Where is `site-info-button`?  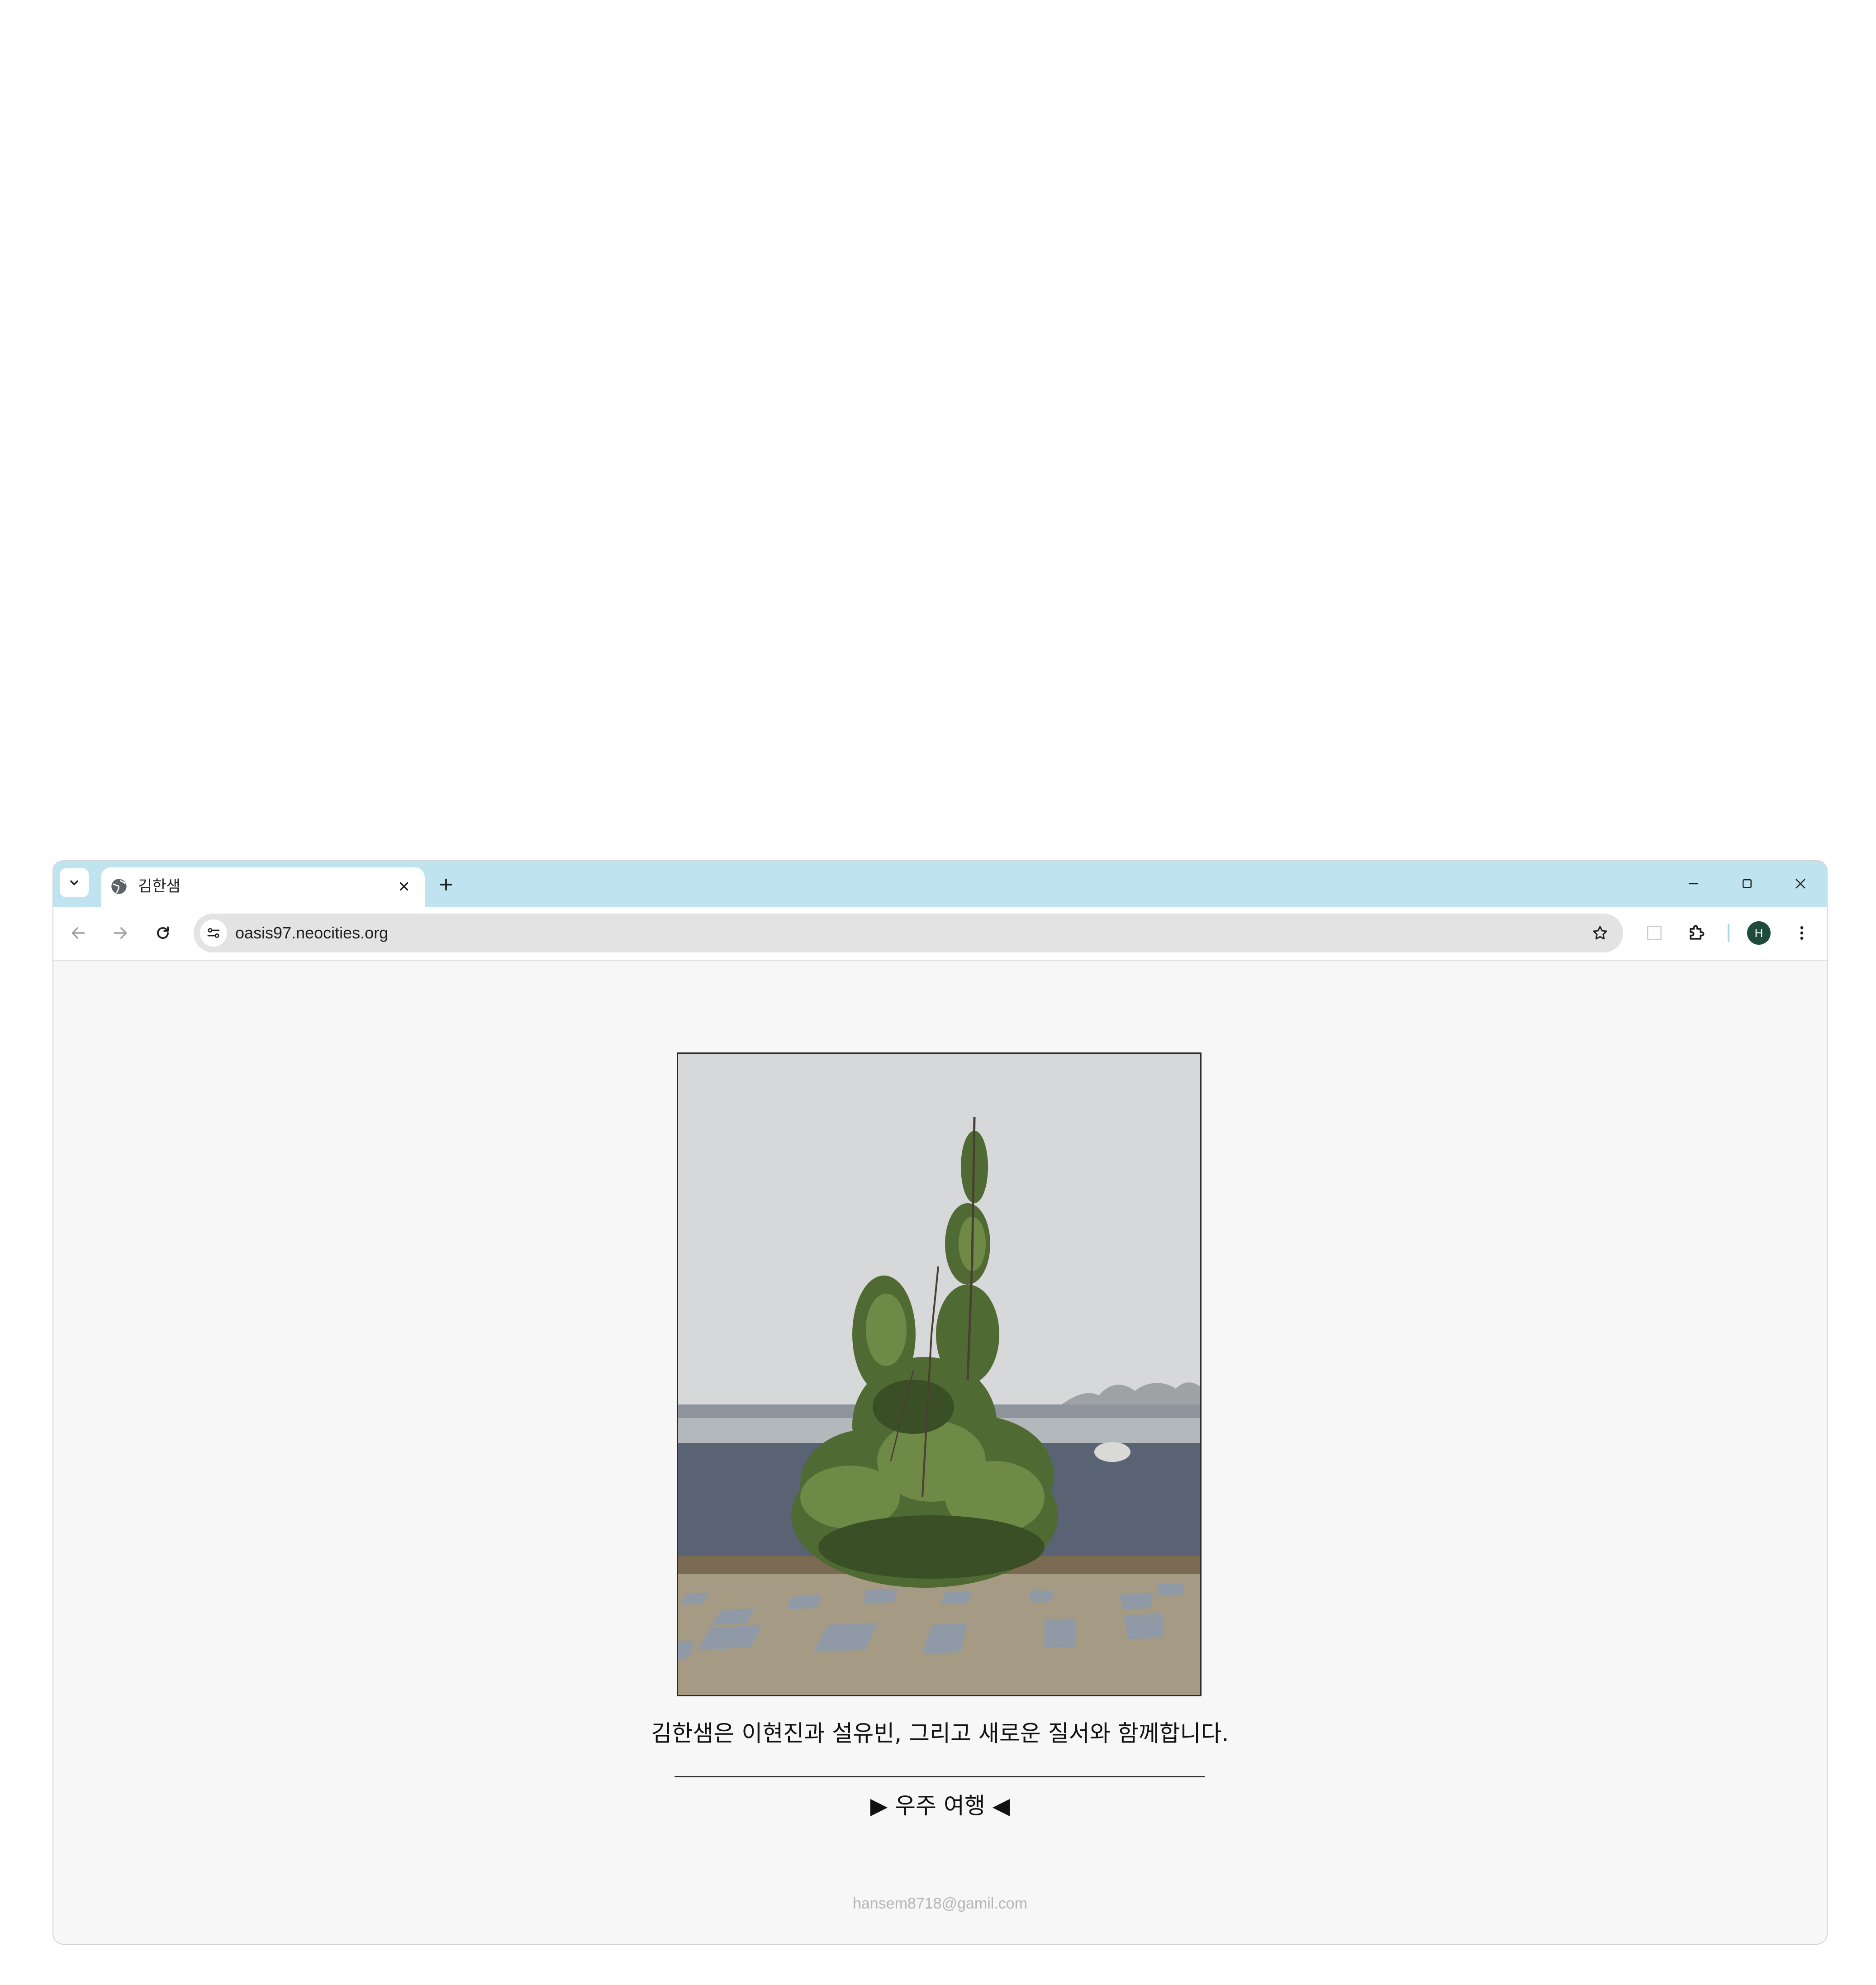
site-info-button is located at coordinates (214, 933).